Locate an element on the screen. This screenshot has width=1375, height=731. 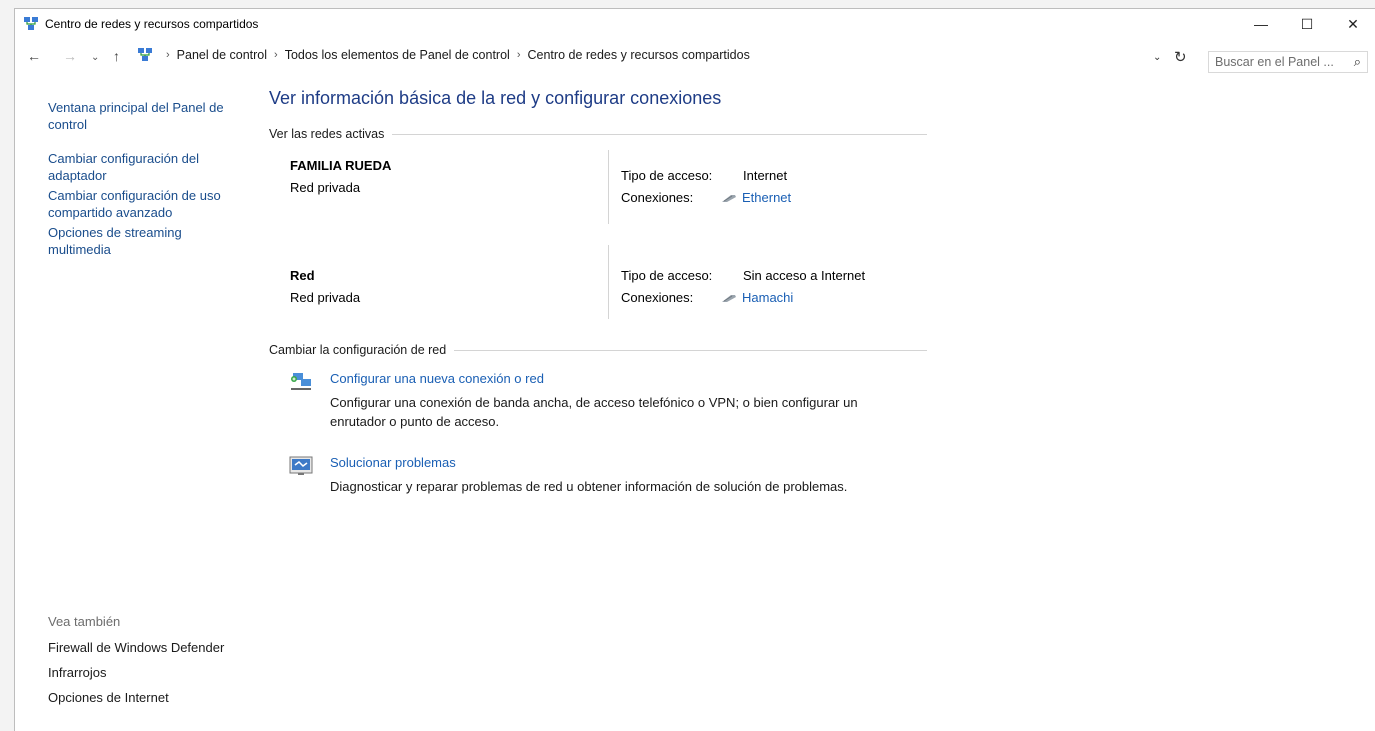
change-settings-header: Cambiar la configuración de red is located at coordinates (598, 350).